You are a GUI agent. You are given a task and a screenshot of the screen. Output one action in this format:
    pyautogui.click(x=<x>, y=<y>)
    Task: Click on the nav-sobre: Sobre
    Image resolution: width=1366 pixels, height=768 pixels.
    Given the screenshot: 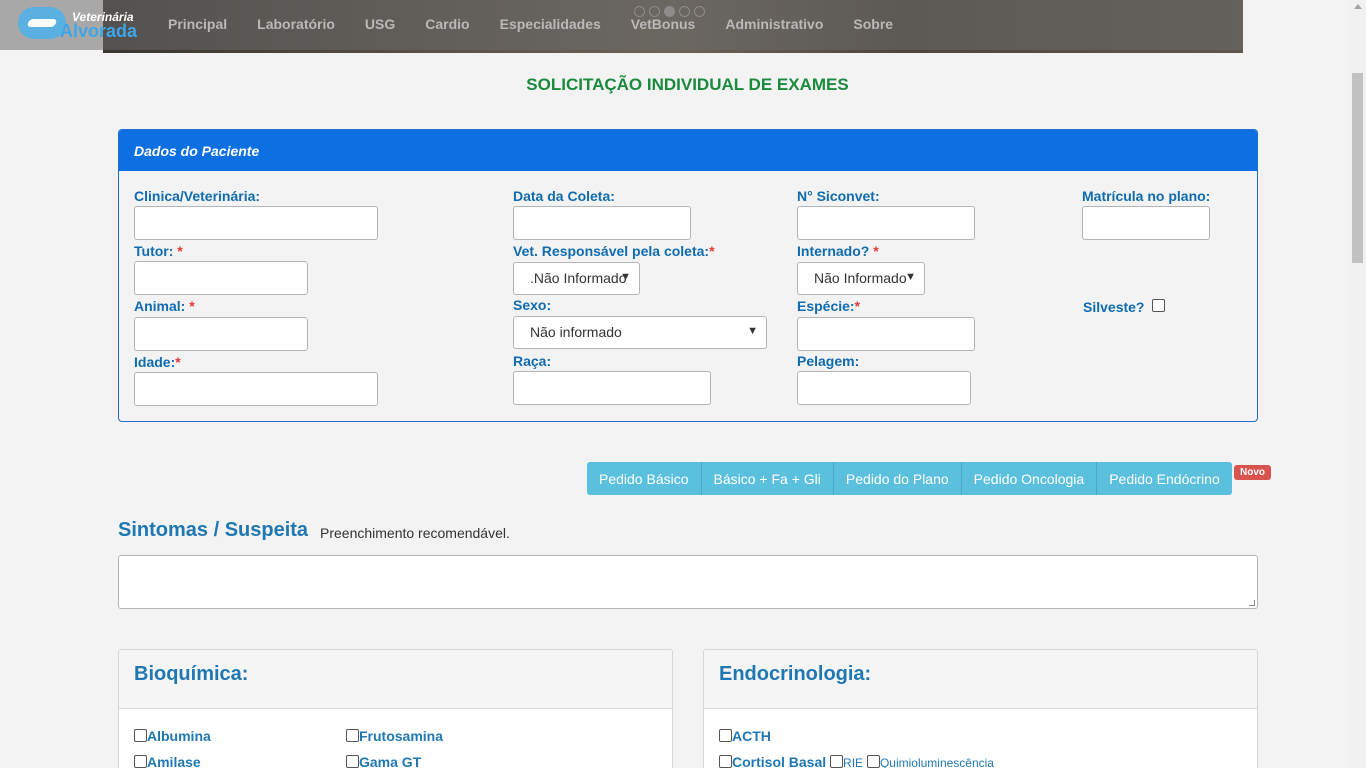 What is the action you would take?
    pyautogui.click(x=873, y=24)
    